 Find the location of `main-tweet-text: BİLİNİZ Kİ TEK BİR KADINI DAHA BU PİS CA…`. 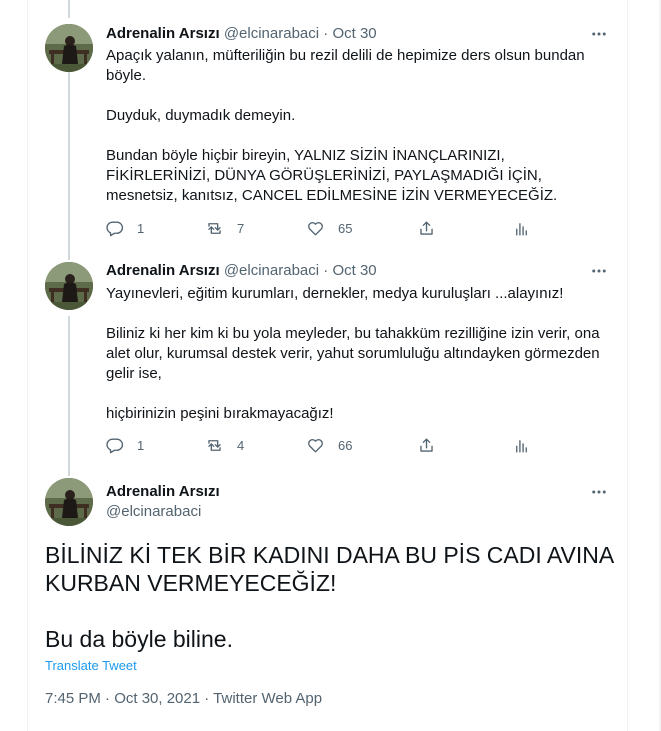

main-tweet-text: BİLİNİZ Kİ TEK BİR KADINI DAHA BU PİS CA… is located at coordinates (330, 597).